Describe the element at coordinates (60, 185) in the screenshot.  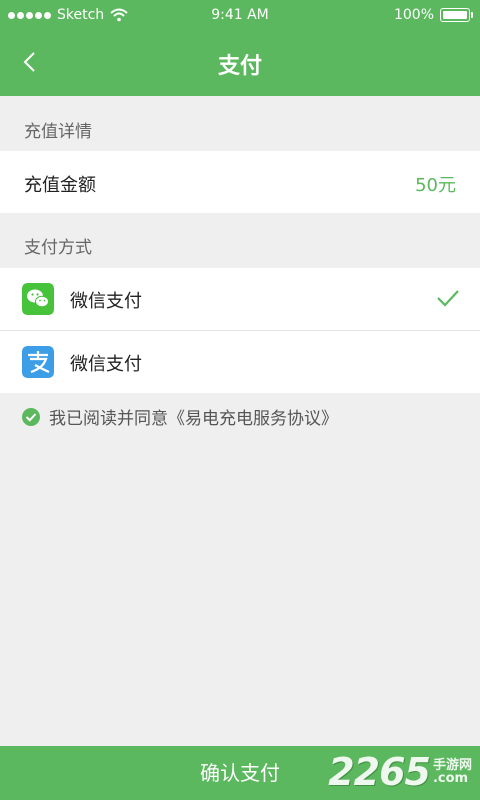
I see `amount-label: 充值金额` at that location.